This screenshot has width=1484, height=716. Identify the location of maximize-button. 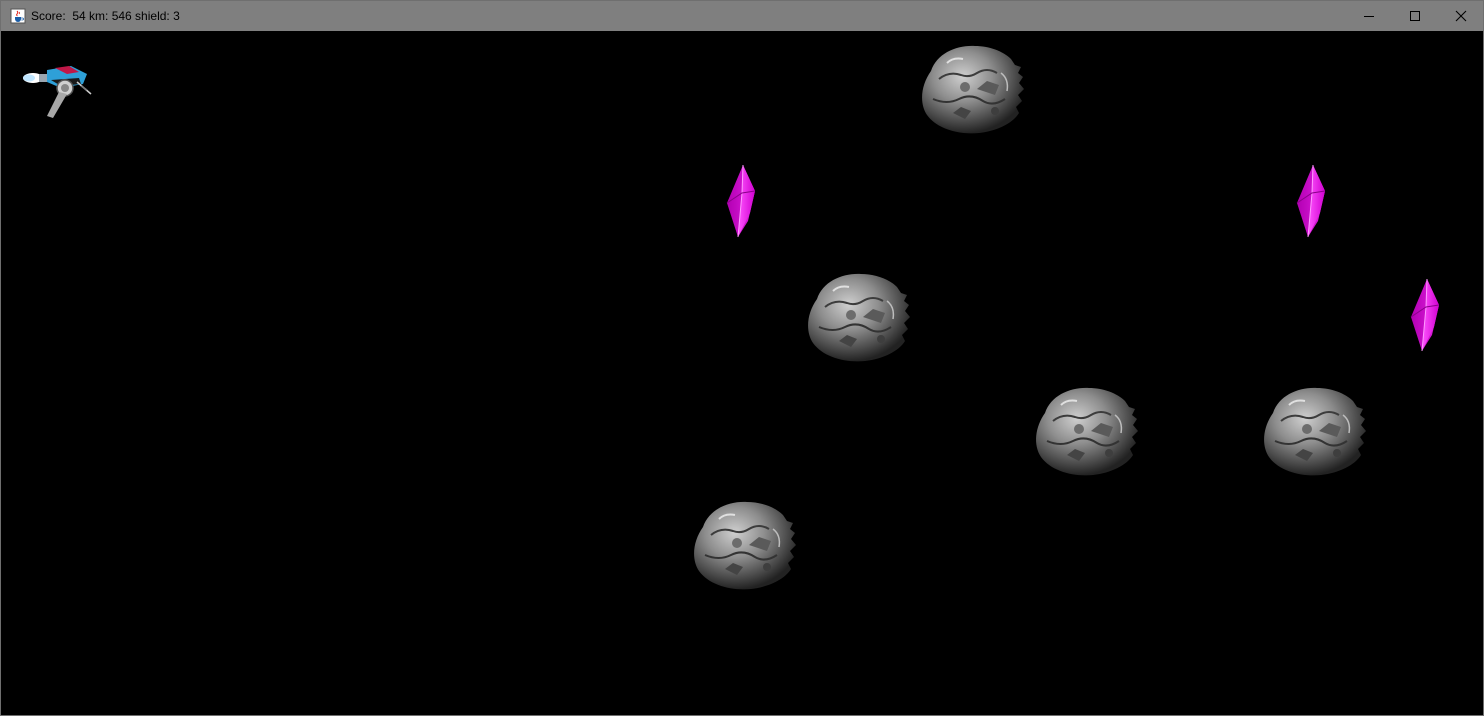
(1415, 16).